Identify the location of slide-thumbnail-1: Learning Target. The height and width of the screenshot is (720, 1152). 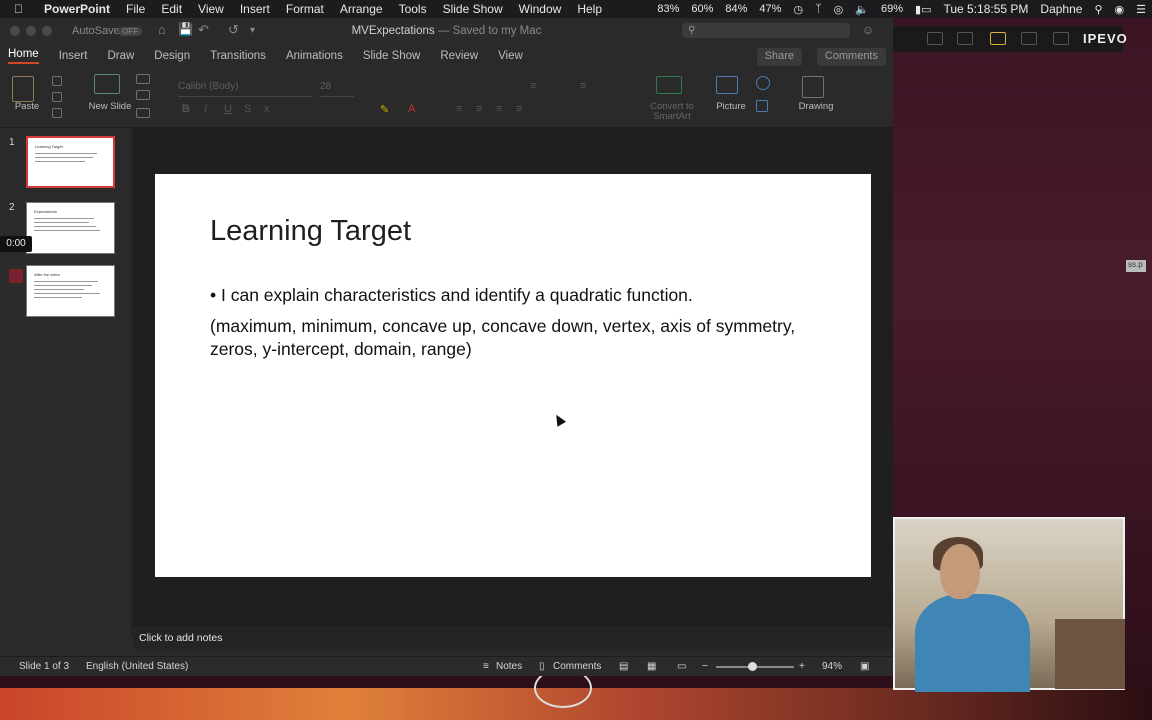
(70, 162).